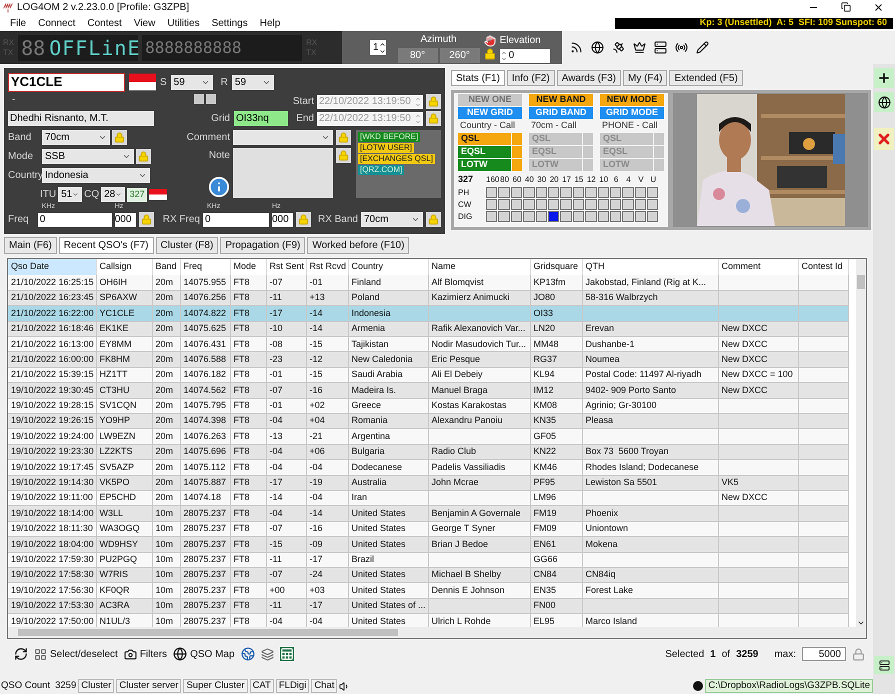 This screenshot has width=895, height=694. I want to click on table-row: 19/10/2022 17:59:30 PU2PGQ 10m 28075.237 FT8 -11 -17 Brazil GG66, so click(428, 560).